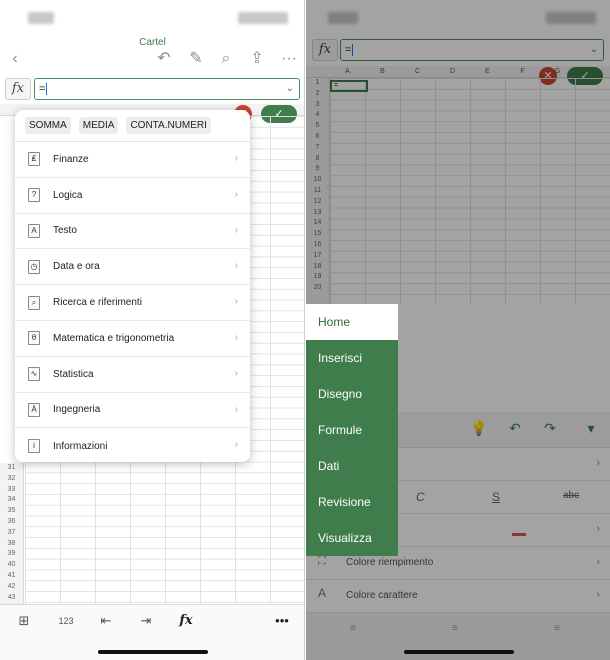 This screenshot has width=610, height=660. What do you see at coordinates (11, 554) in the screenshot?
I see `row-number: 39` at bounding box center [11, 554].